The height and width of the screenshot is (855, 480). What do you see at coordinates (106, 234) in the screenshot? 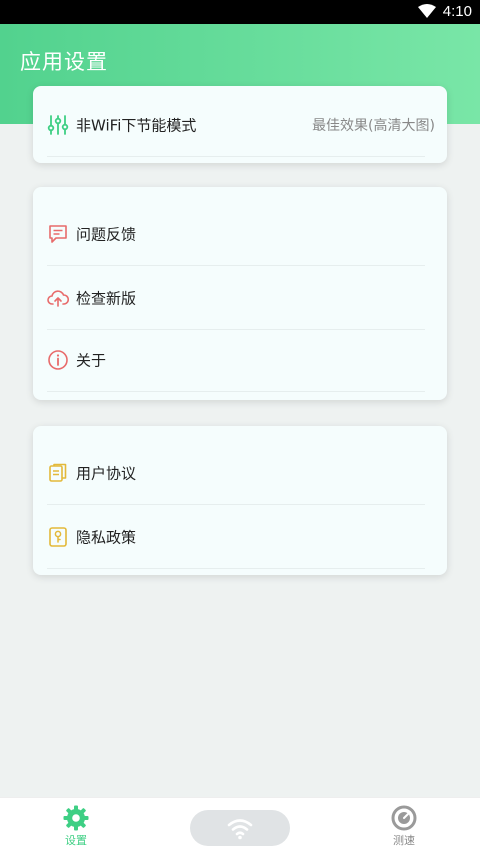
I see `feedback-label: 问题反馈` at bounding box center [106, 234].